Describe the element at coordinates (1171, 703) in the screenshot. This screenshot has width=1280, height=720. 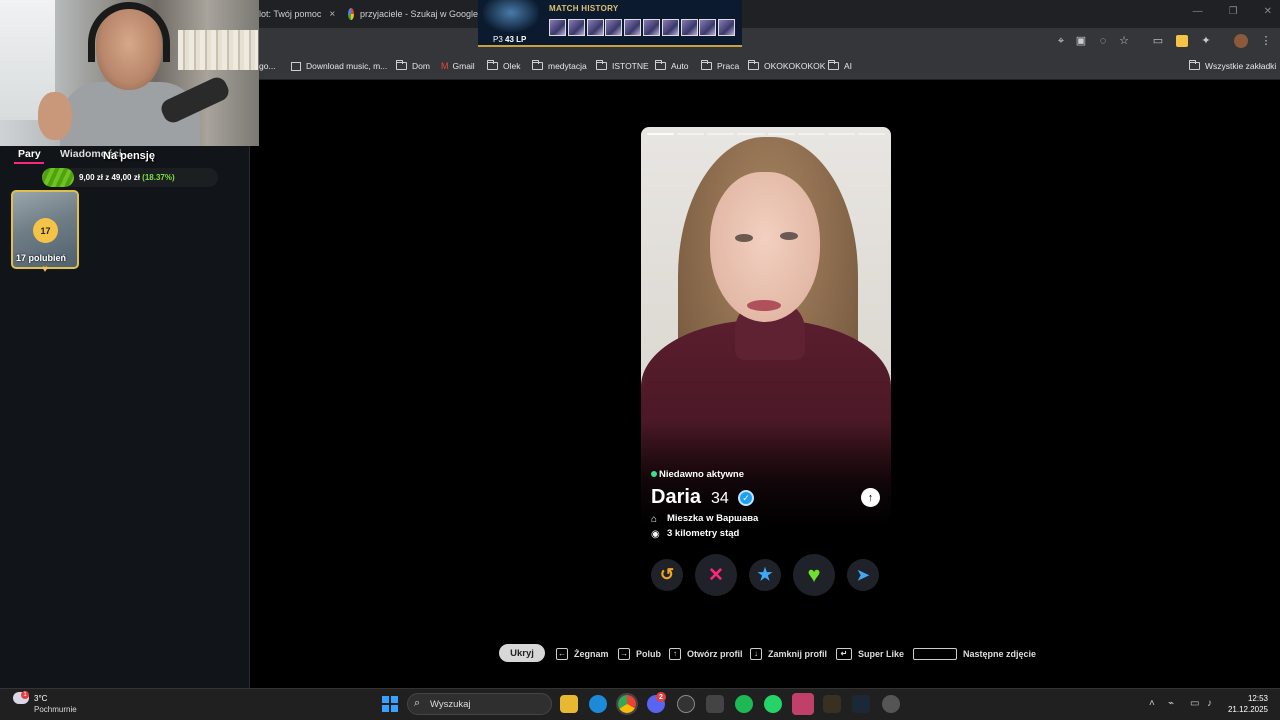
I see `network-icon: ⌁` at that location.